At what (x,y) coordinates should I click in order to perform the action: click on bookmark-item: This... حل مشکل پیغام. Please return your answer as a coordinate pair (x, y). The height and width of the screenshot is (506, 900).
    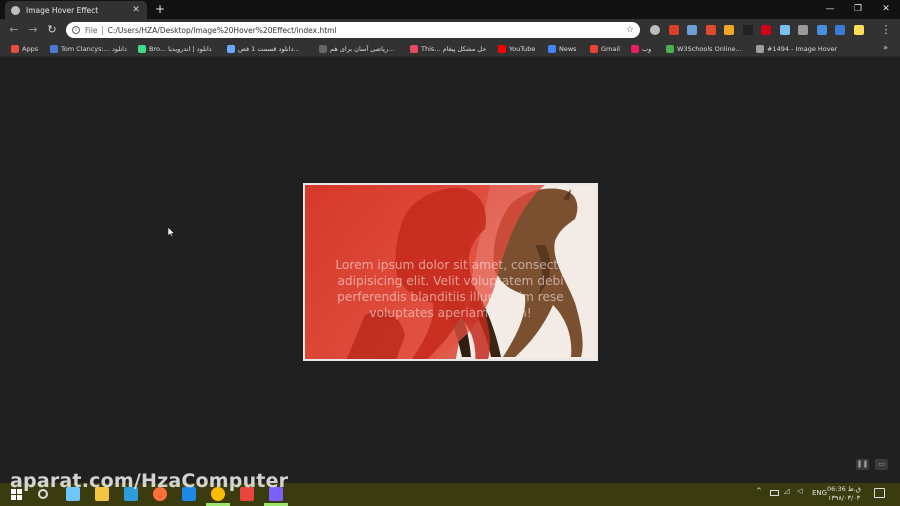
    Looking at the image, I should click on (448, 49).